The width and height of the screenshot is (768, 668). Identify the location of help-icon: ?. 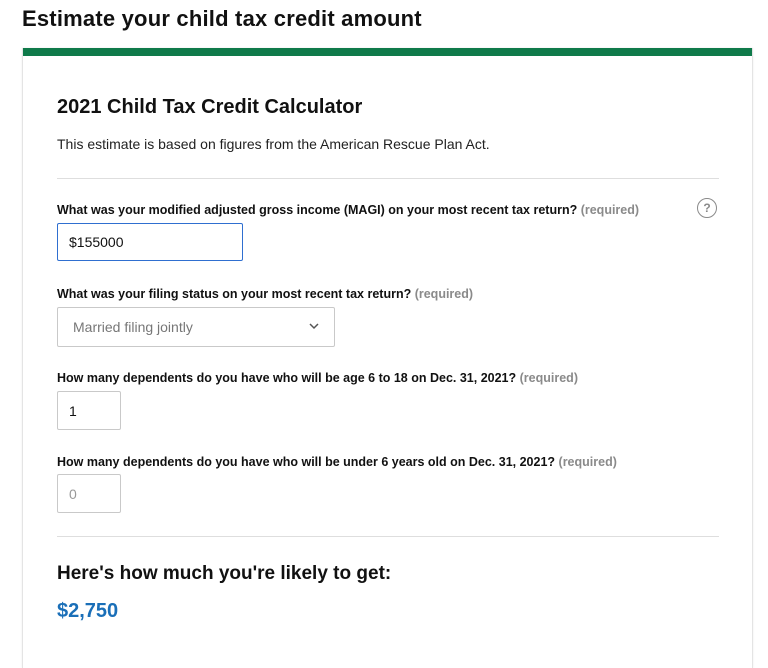
(707, 208).